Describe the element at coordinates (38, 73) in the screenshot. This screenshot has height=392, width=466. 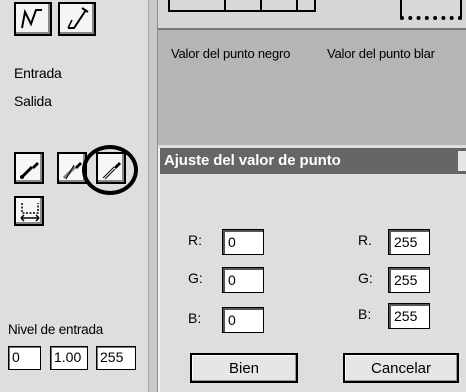
I see `channel-input-label: Entrada` at that location.